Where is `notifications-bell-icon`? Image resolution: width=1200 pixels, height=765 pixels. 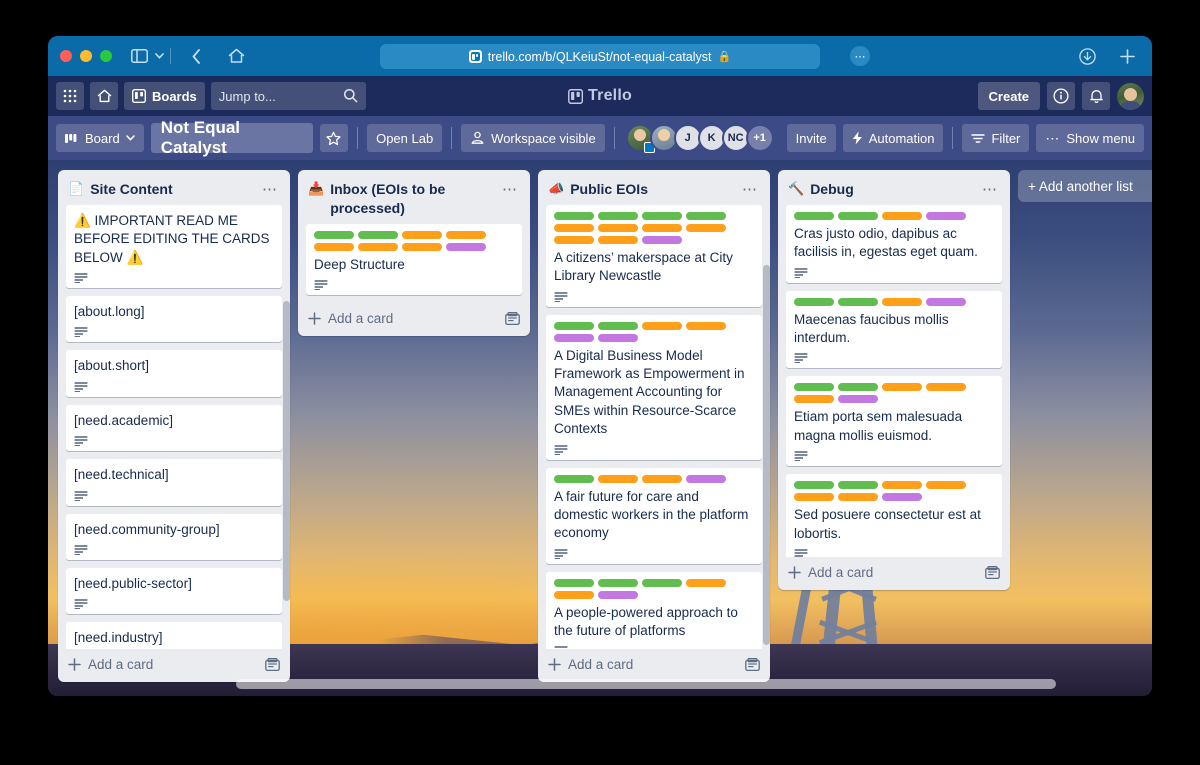
notifications-bell-icon is located at coordinates (1096, 96).